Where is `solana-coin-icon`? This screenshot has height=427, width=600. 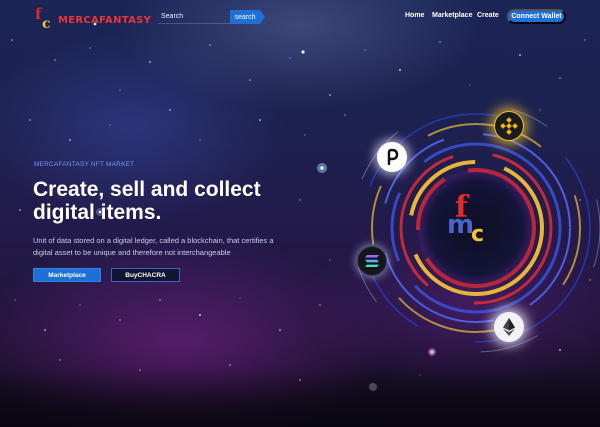 solana-coin-icon is located at coordinates (372, 261).